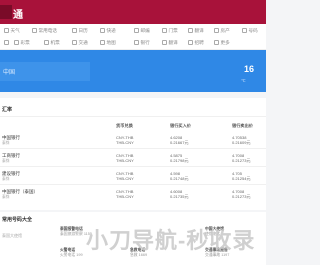 This screenshot has height=265, width=320. I want to click on nav-item-calendar: 日历, so click(80, 30).